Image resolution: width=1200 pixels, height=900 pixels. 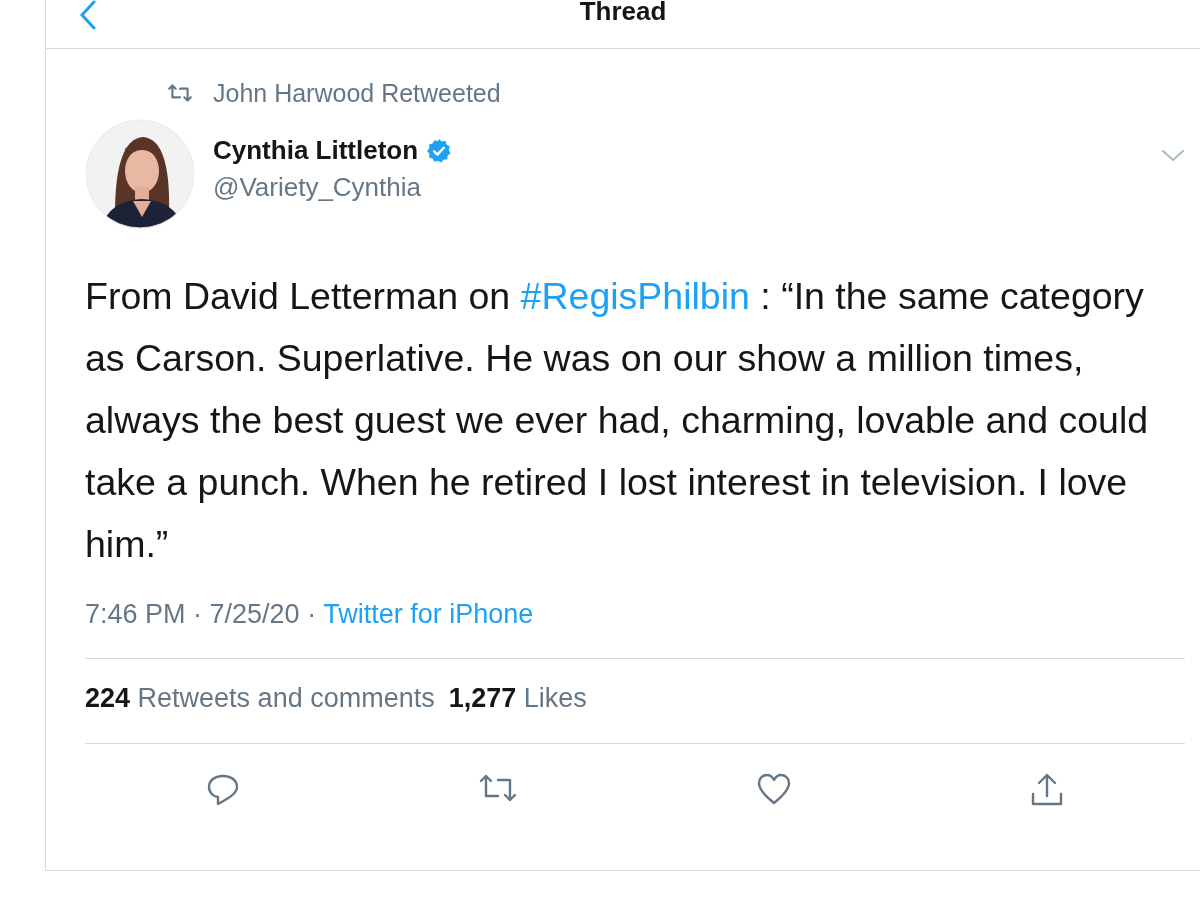 I want to click on share-icon, so click(x=1047, y=790).